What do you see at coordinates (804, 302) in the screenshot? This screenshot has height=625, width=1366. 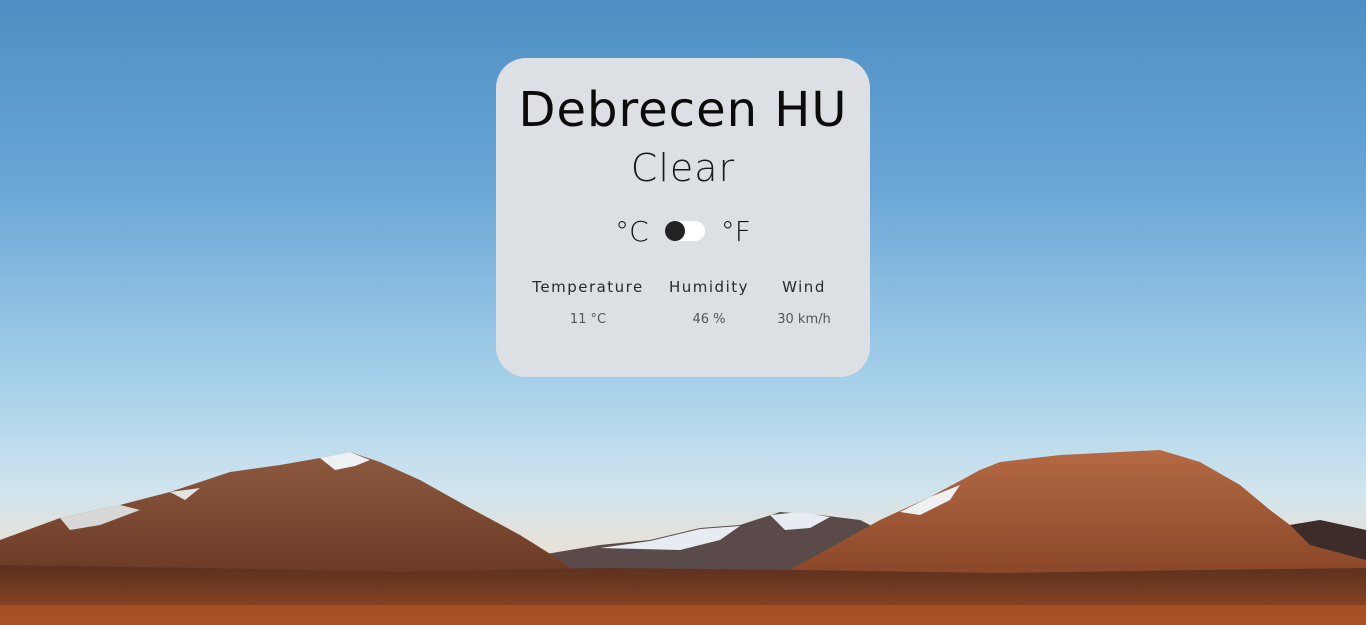 I see `stat-wind: Wind 30 km/h` at bounding box center [804, 302].